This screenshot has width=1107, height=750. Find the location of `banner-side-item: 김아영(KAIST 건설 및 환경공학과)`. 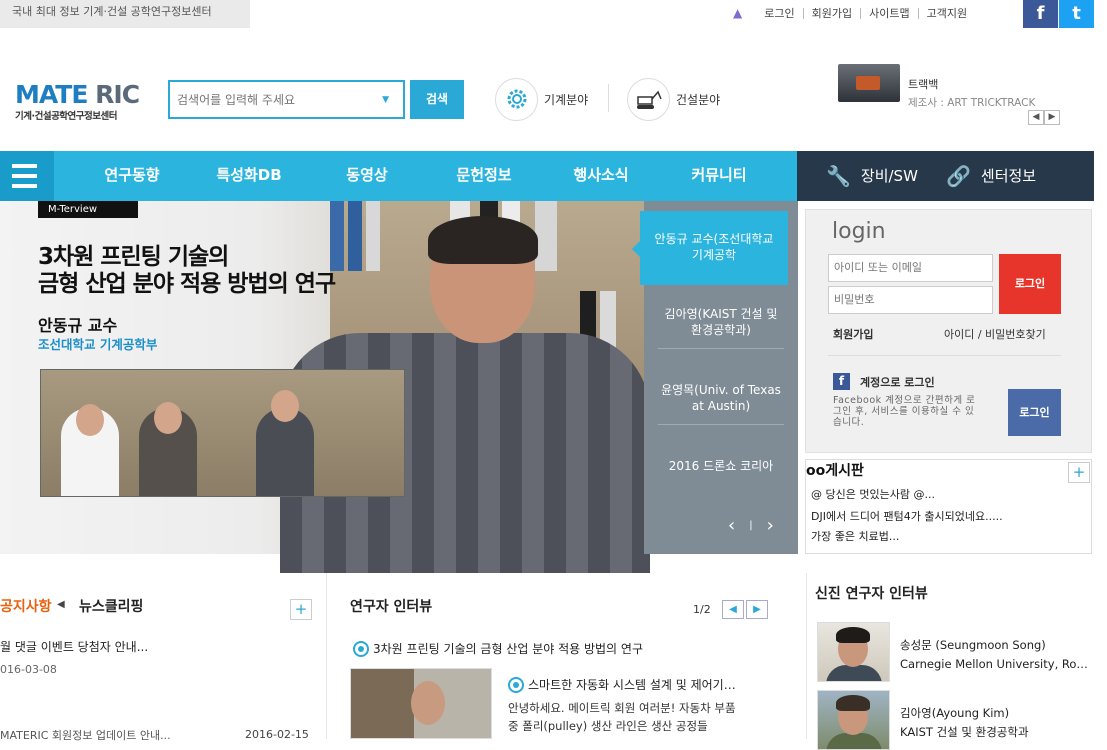

banner-side-item: 김아영(KAIST 건설 및 환경공학과) is located at coordinates (721, 327).